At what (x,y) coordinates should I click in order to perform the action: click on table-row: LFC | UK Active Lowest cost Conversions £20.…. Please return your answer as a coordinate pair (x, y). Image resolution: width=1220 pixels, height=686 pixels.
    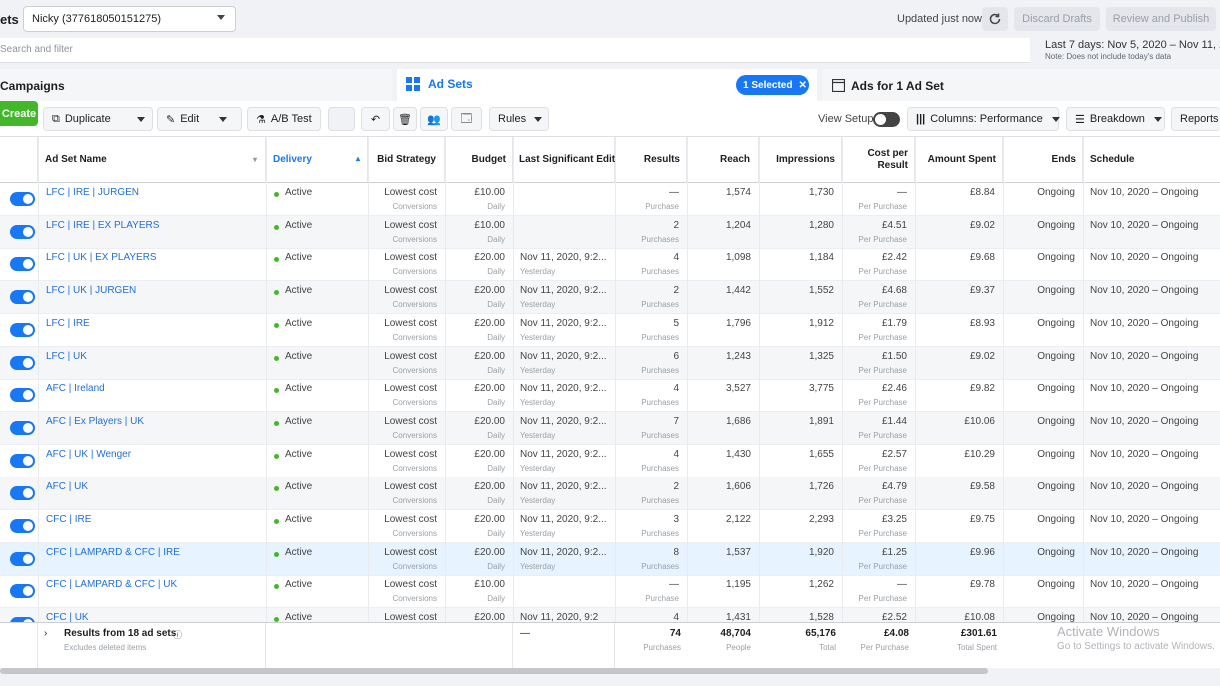
    Looking at the image, I should click on (610, 363).